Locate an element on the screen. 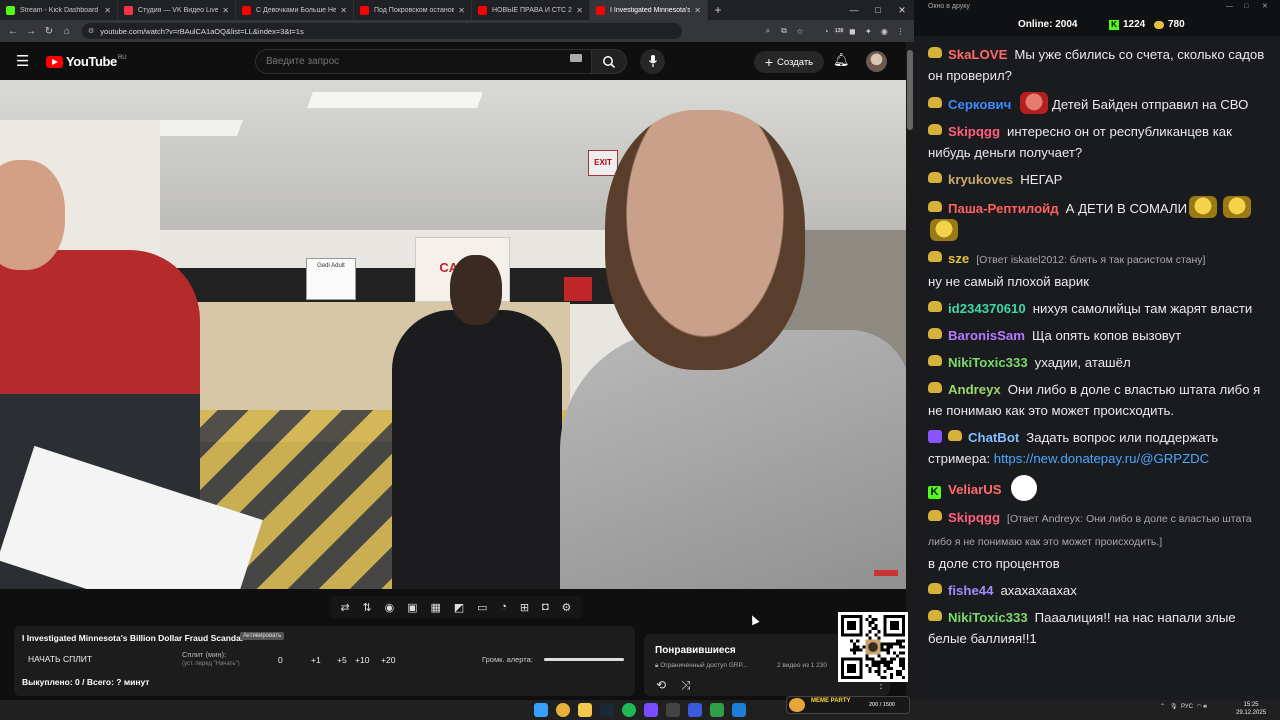 This screenshot has height=720, width=1280. chat-username: Серкович is located at coordinates (979, 104).